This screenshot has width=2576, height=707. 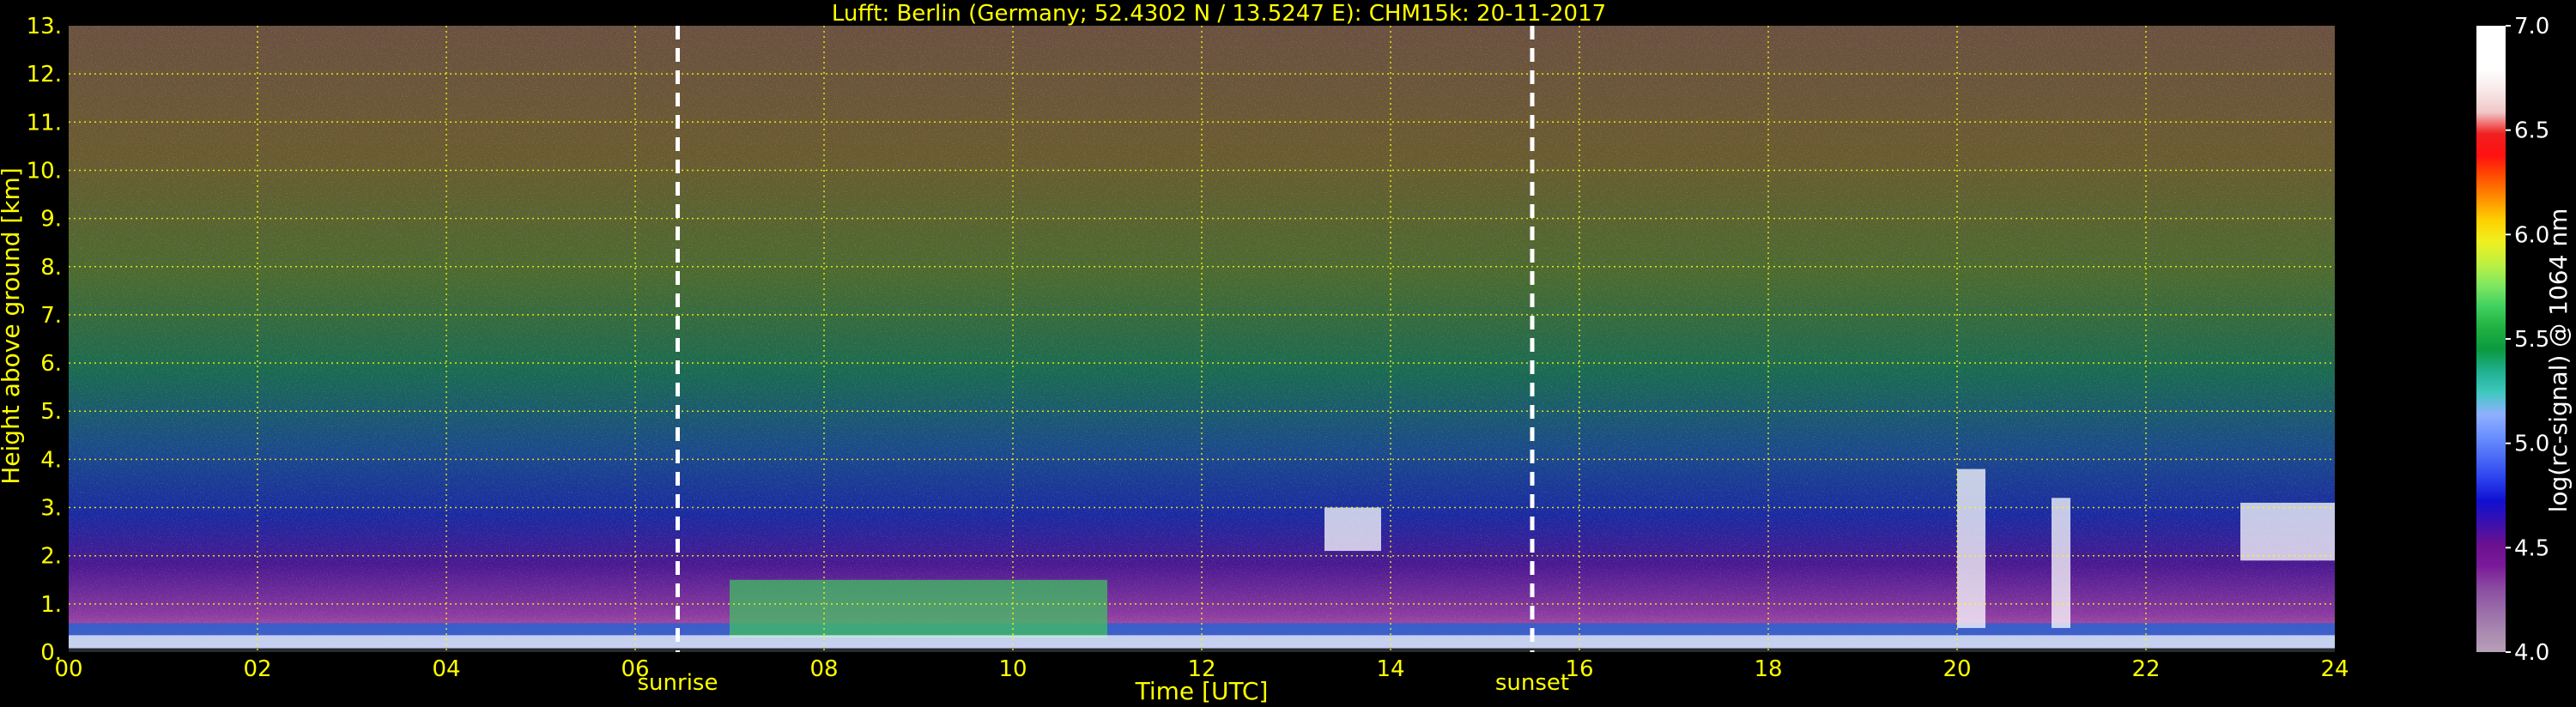 I want to click on y-axis-ticks: 0.1.2.3.4.5.6.7.8.9.10.11.12.13., so click(x=44, y=340).